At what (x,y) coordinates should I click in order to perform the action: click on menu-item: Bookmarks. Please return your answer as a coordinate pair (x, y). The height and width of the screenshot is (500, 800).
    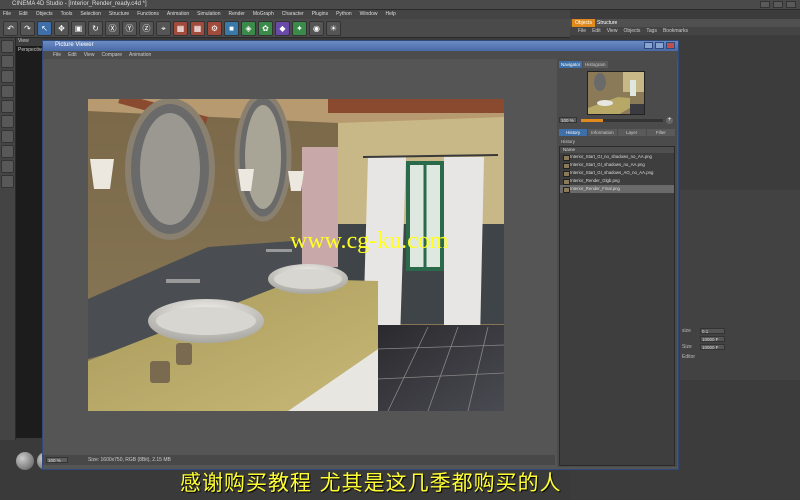
    Looking at the image, I should click on (675, 31).